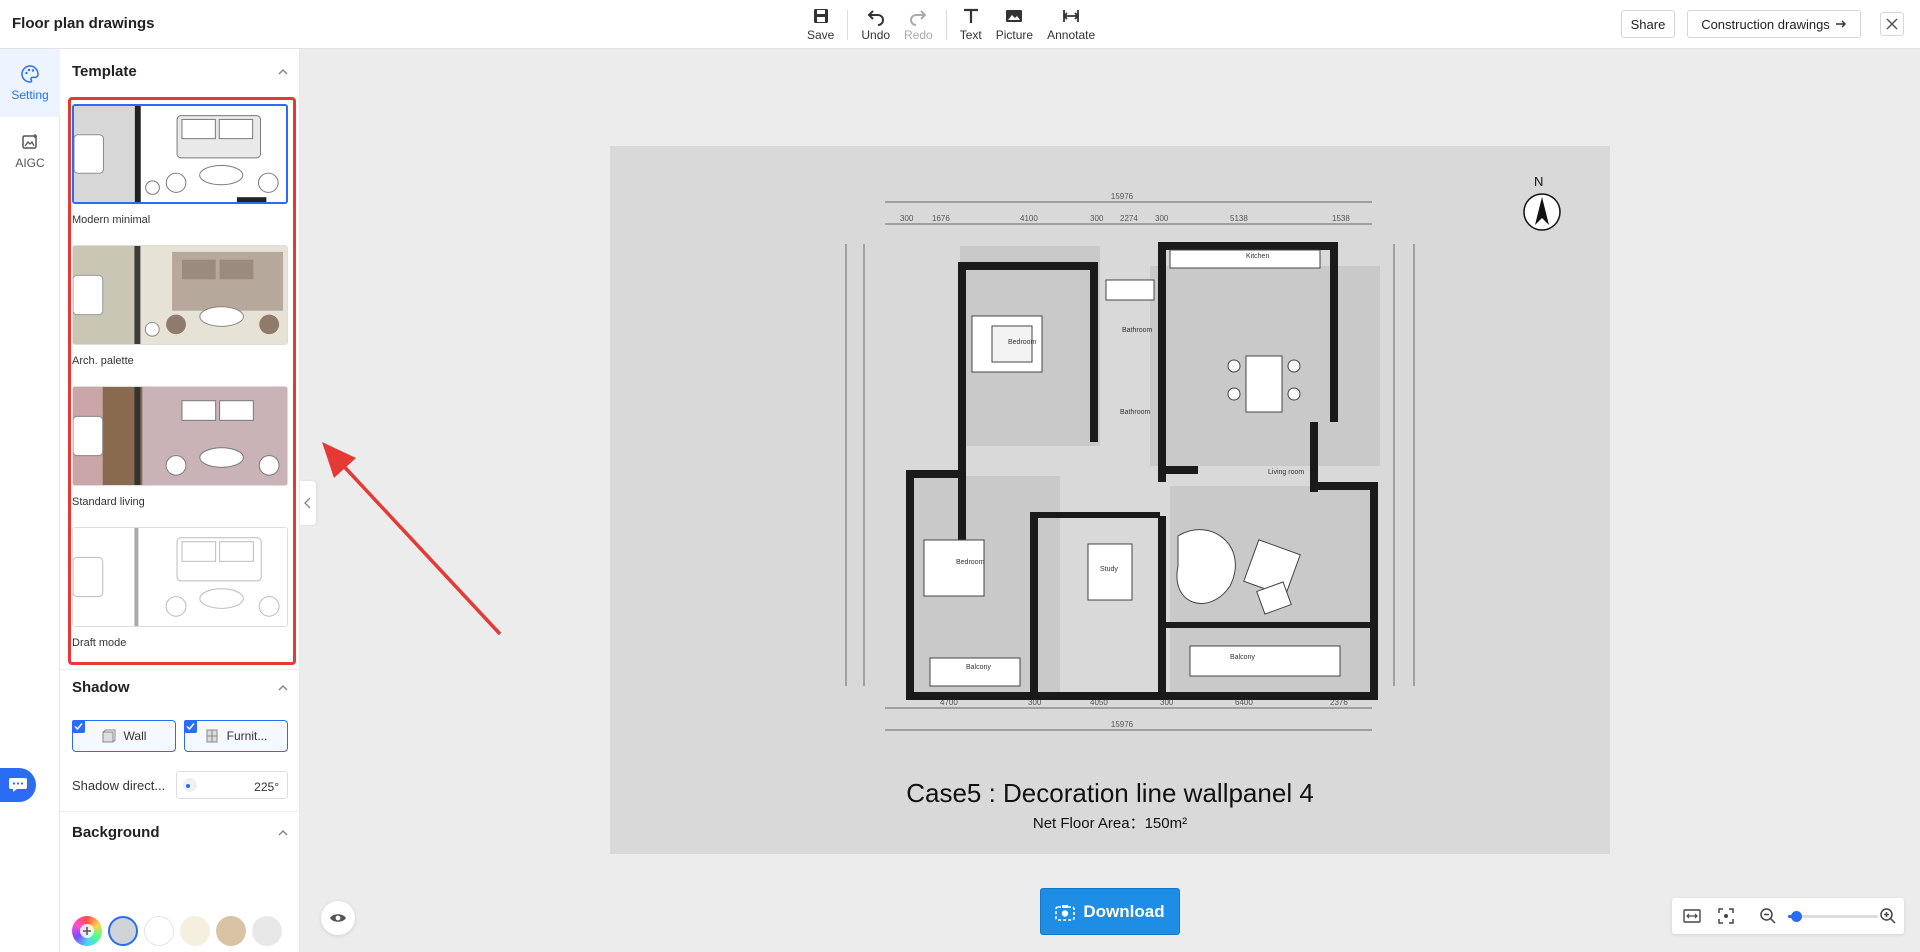 The image size is (1920, 952). What do you see at coordinates (190, 726) in the screenshot?
I see `checkbox-checked-icon` at bounding box center [190, 726].